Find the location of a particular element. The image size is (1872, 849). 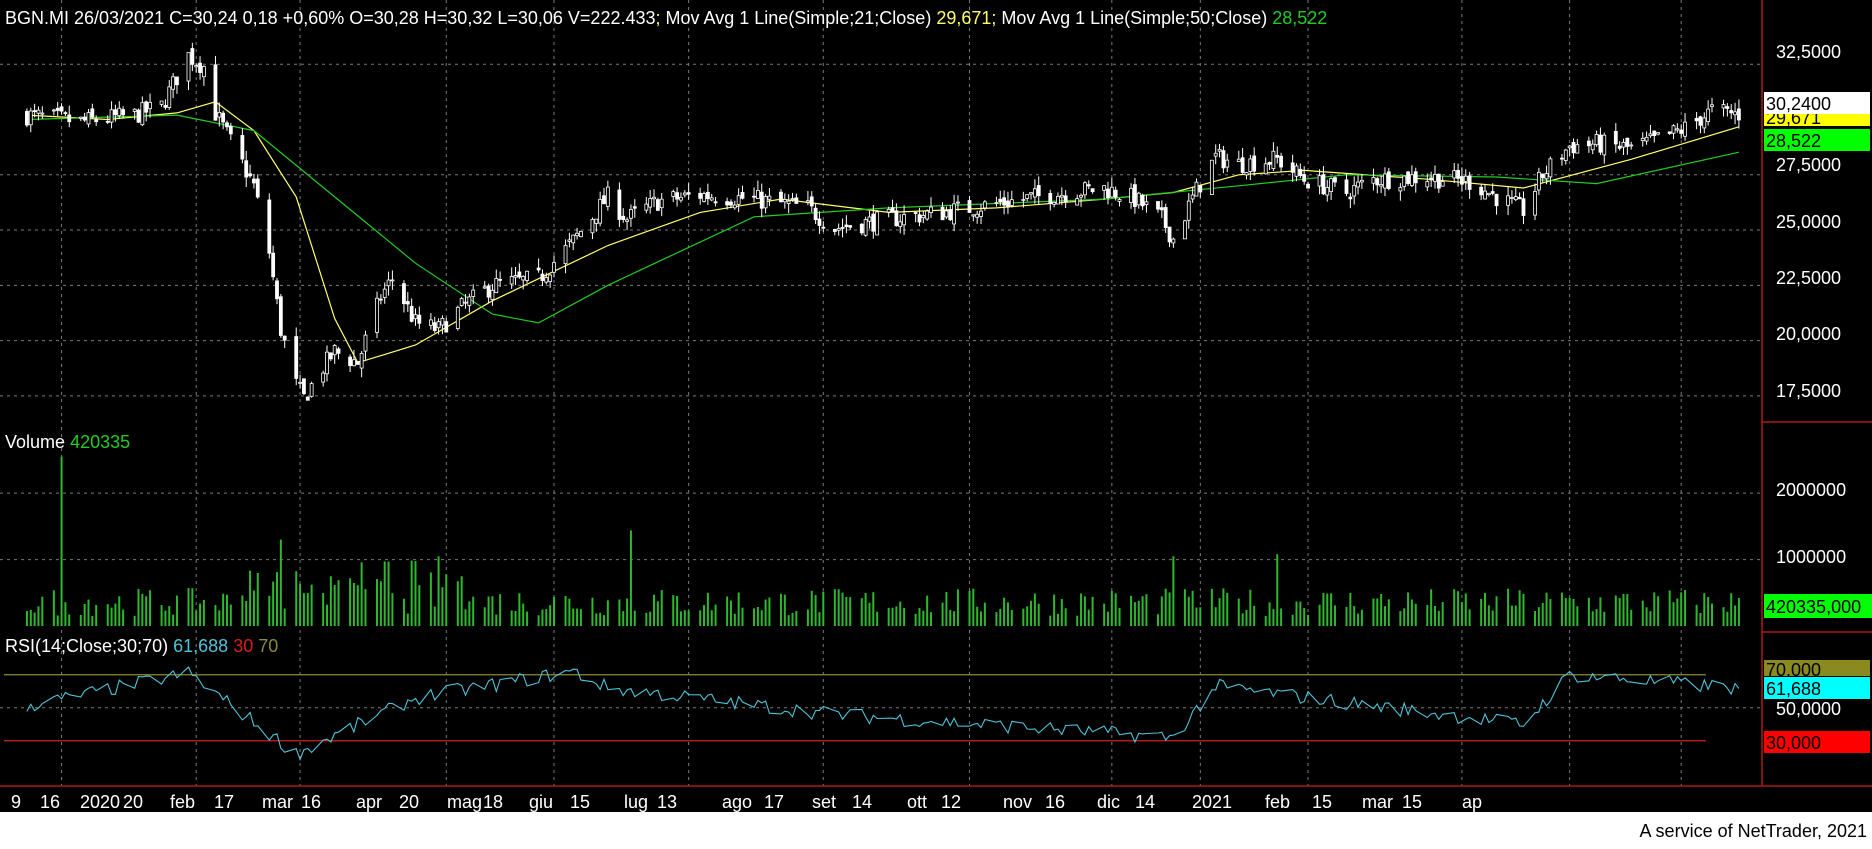

time-axis-label: nov is located at coordinates (1017, 802).